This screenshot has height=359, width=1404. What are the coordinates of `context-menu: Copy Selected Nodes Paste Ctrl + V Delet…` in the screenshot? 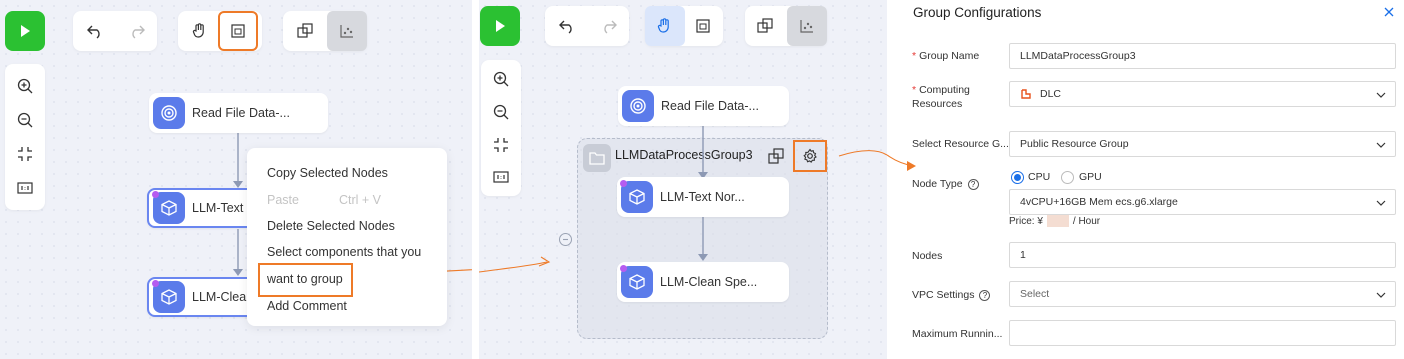 It's located at (347, 237).